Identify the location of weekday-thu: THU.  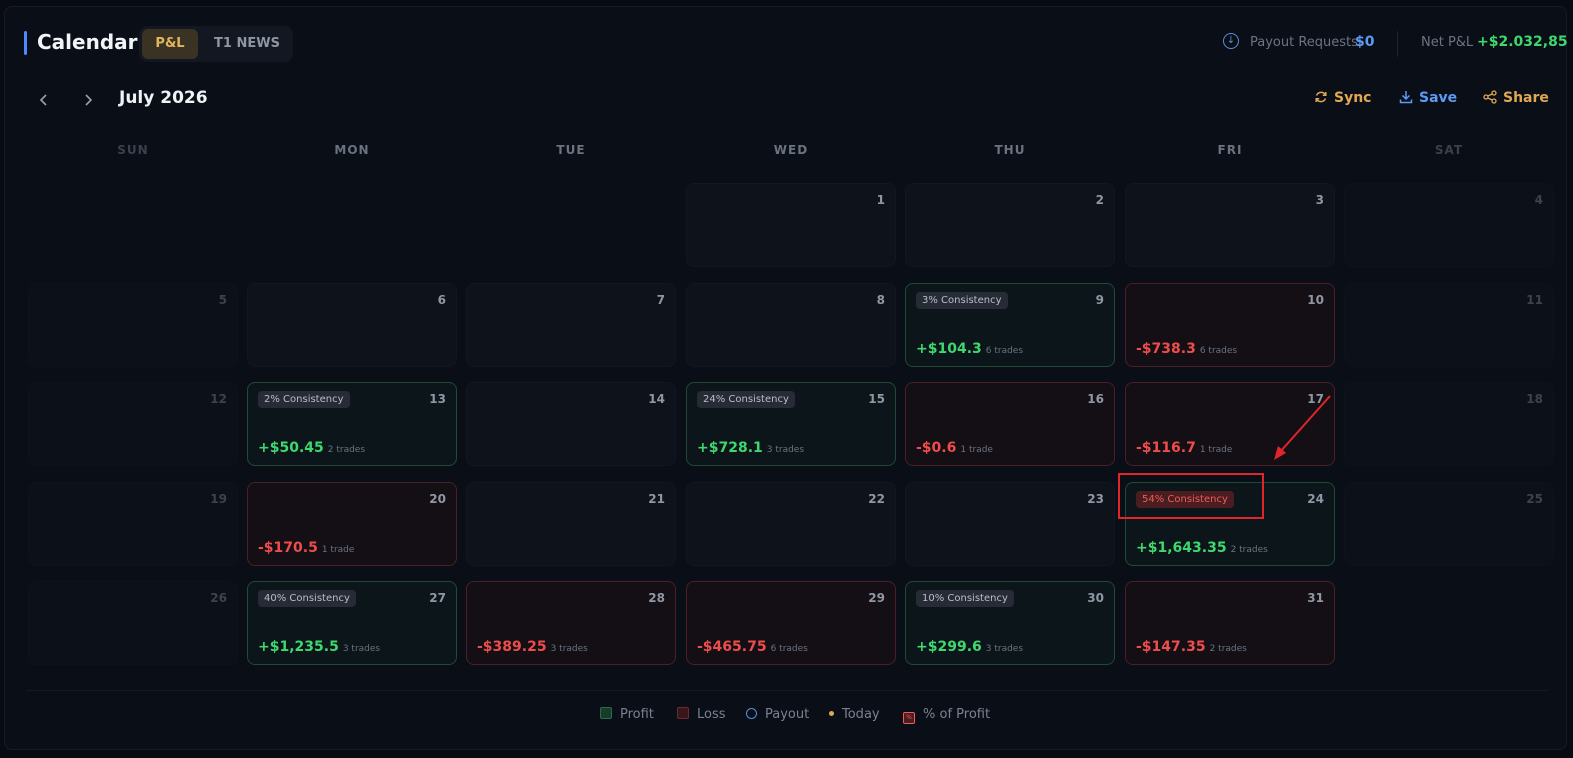
(1010, 150).